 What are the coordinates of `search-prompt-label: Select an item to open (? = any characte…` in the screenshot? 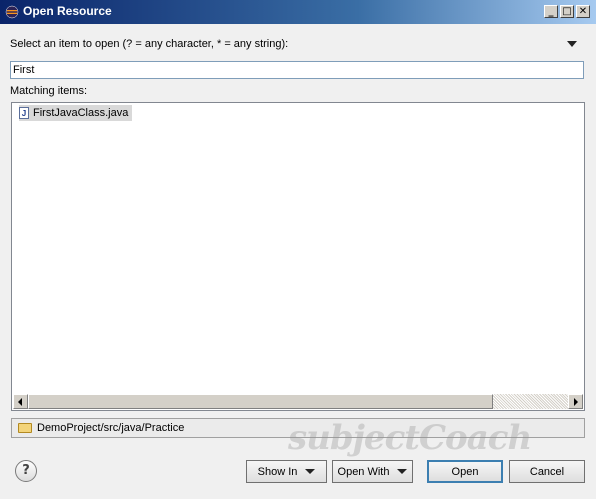 It's located at (149, 44).